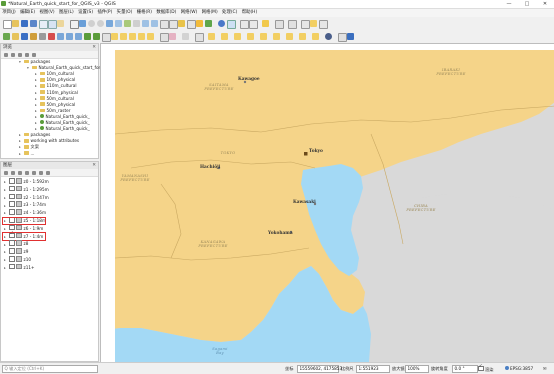 The image size is (554, 374). I want to click on python-console-icon, so click(342, 37).